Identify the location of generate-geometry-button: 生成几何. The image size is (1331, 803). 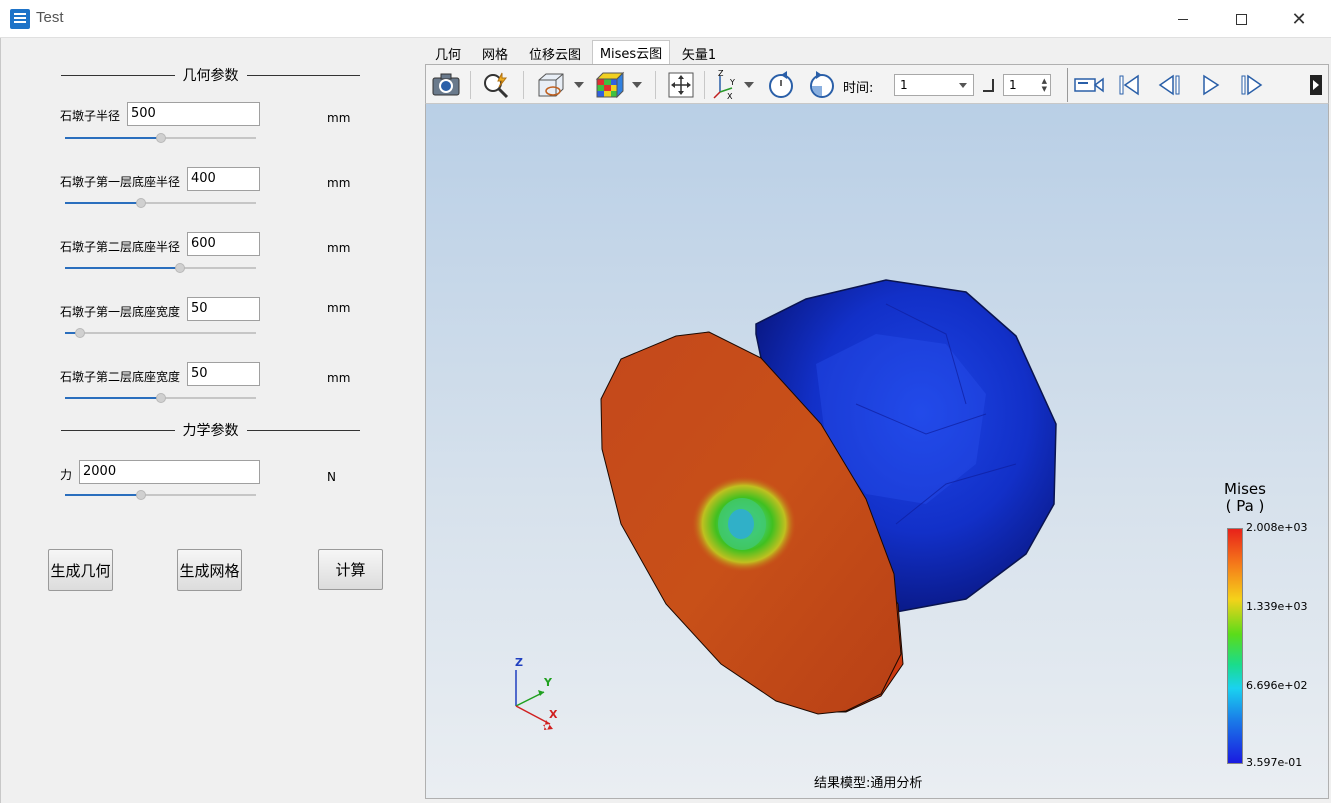
(80, 570).